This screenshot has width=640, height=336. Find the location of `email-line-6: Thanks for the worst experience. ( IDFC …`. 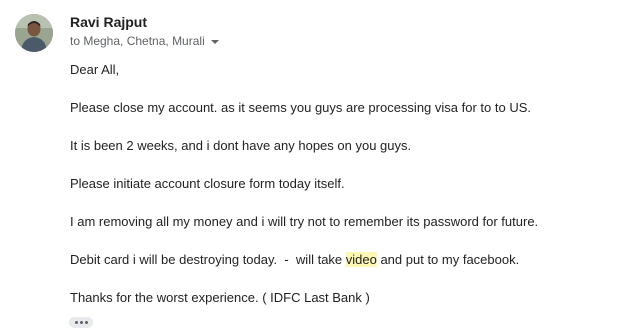

email-line-6: Thanks for the worst experience. ( IDFC … is located at coordinates (220, 297).